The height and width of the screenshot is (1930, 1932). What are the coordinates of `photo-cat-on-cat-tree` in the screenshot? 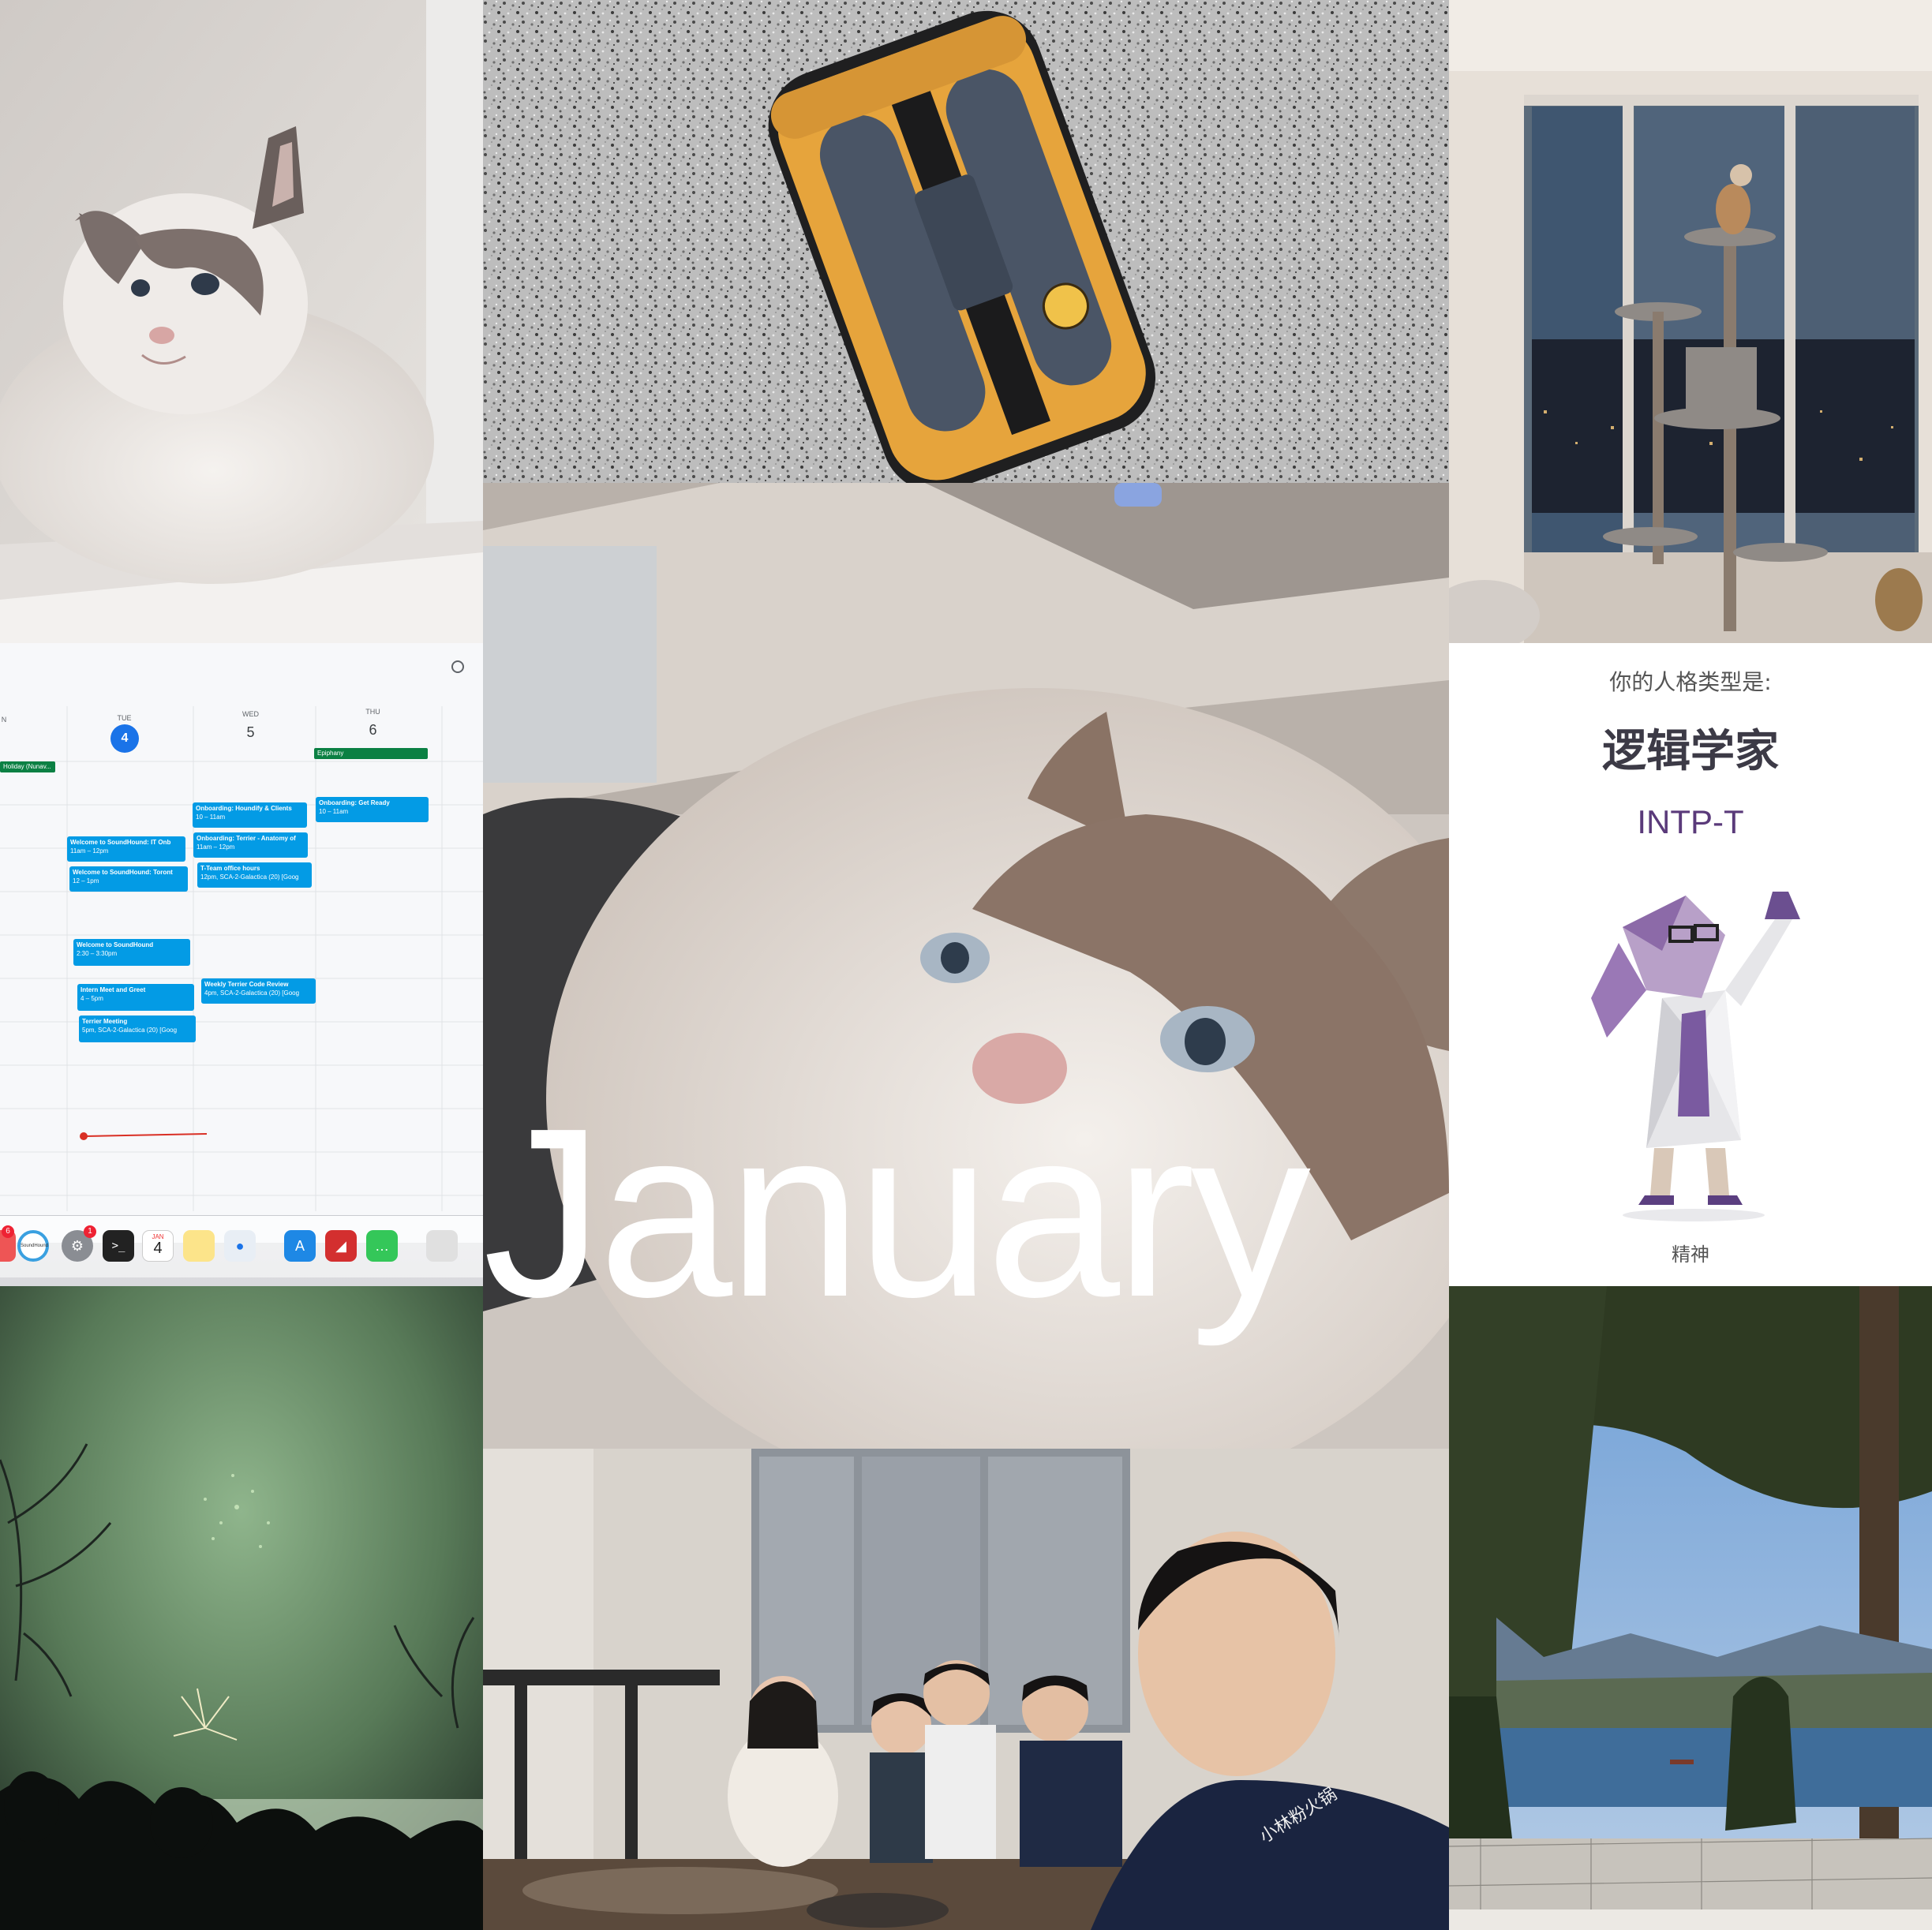 It's located at (1690, 322).